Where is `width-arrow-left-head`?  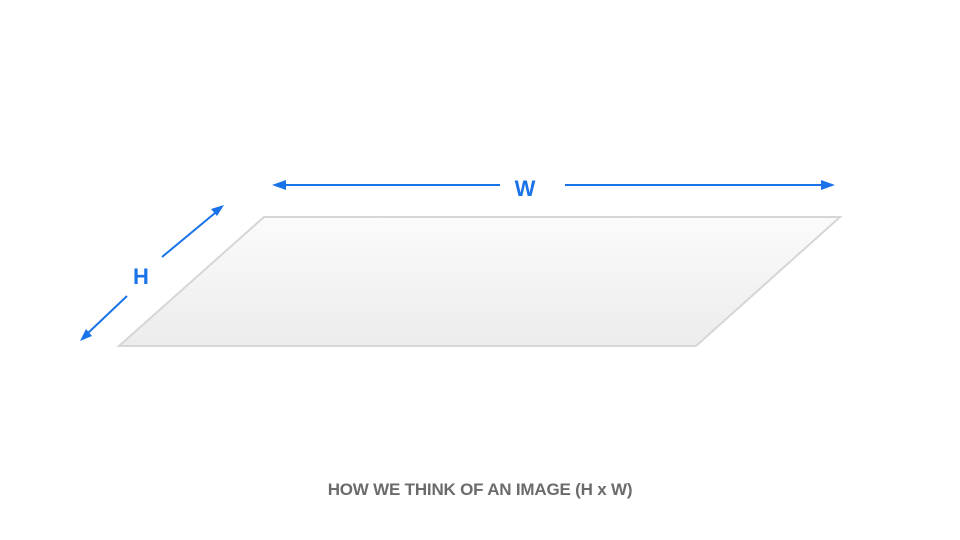 width-arrow-left-head is located at coordinates (279, 185).